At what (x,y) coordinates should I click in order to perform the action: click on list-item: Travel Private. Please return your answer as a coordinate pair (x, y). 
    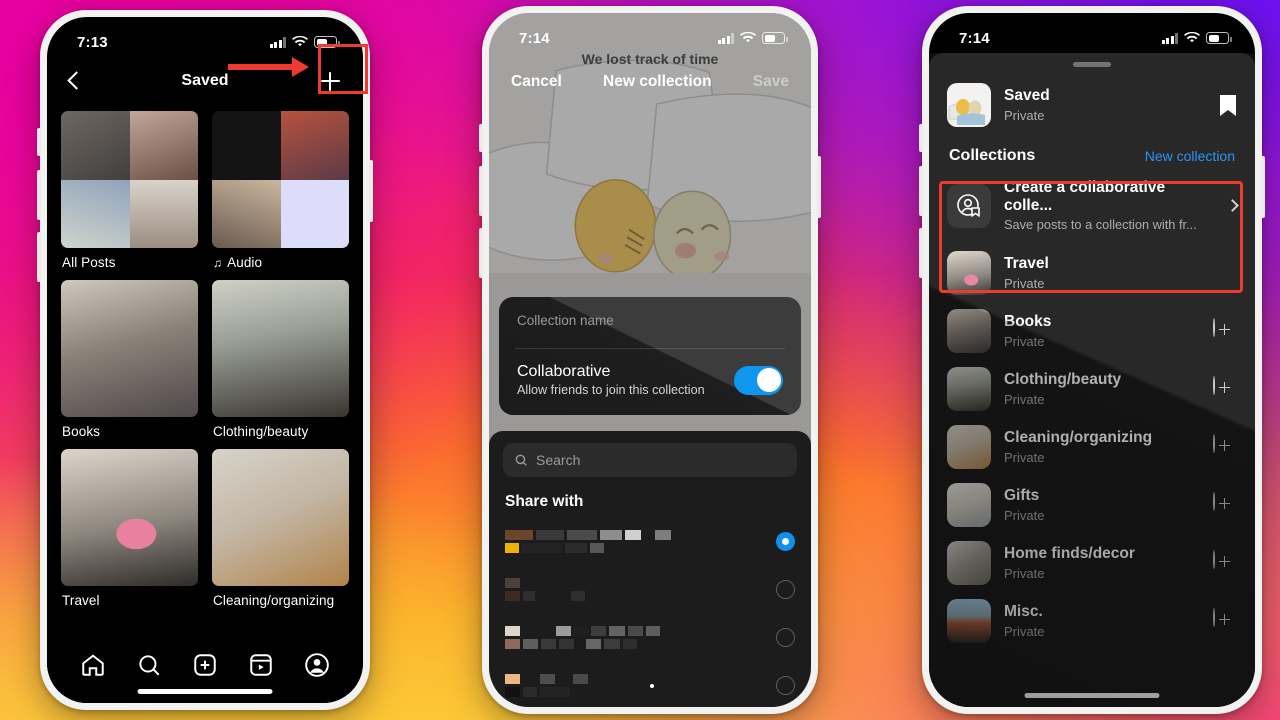
    Looking at the image, I should click on (1092, 273).